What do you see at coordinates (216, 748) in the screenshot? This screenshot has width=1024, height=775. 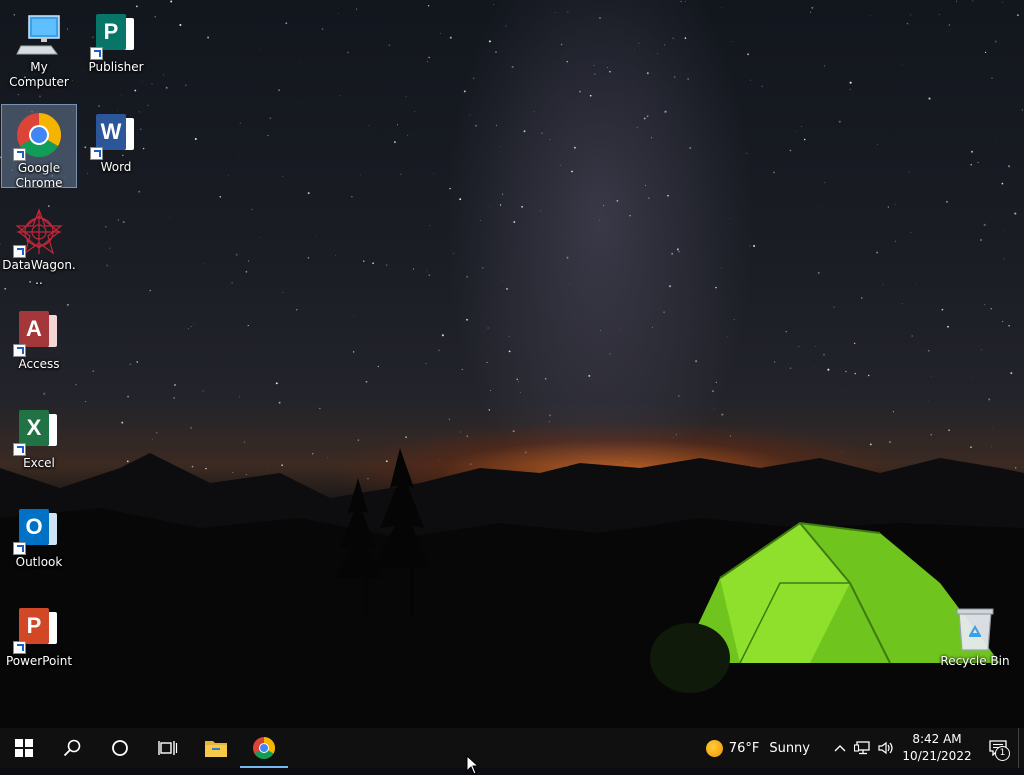 I see `file-explorer-button` at bounding box center [216, 748].